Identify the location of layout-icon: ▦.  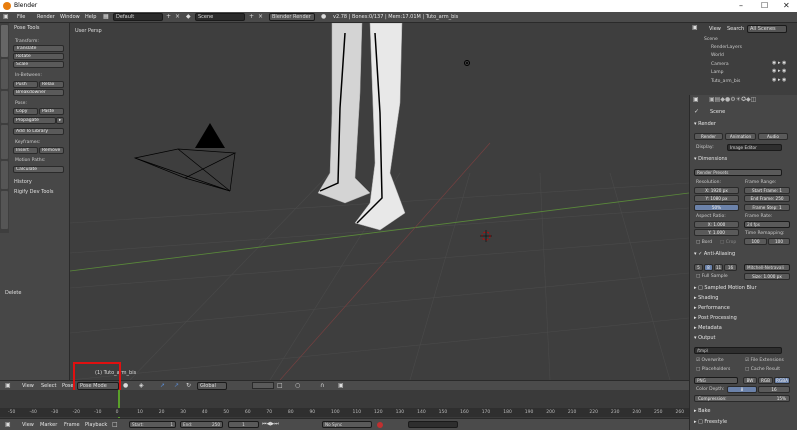
(106, 16).